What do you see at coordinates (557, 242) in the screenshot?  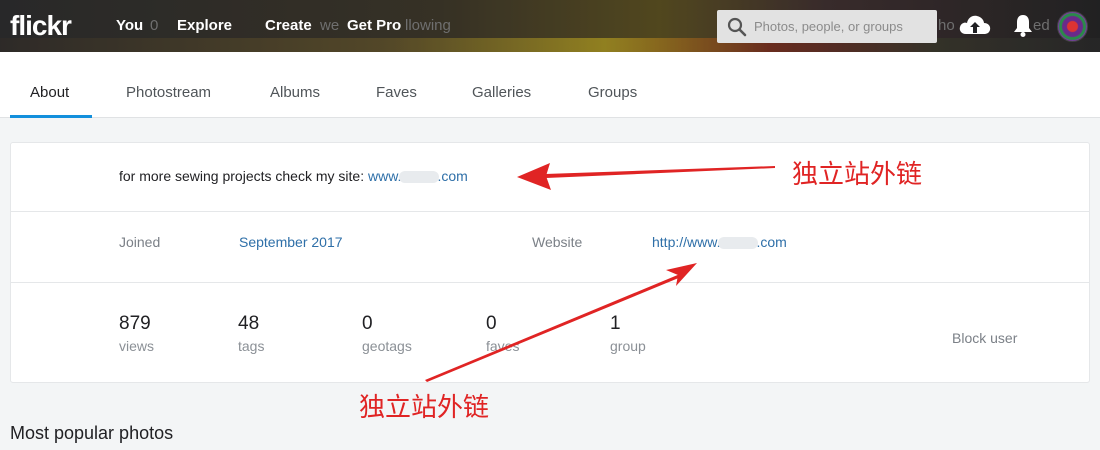 I see `website-label: Website` at bounding box center [557, 242].